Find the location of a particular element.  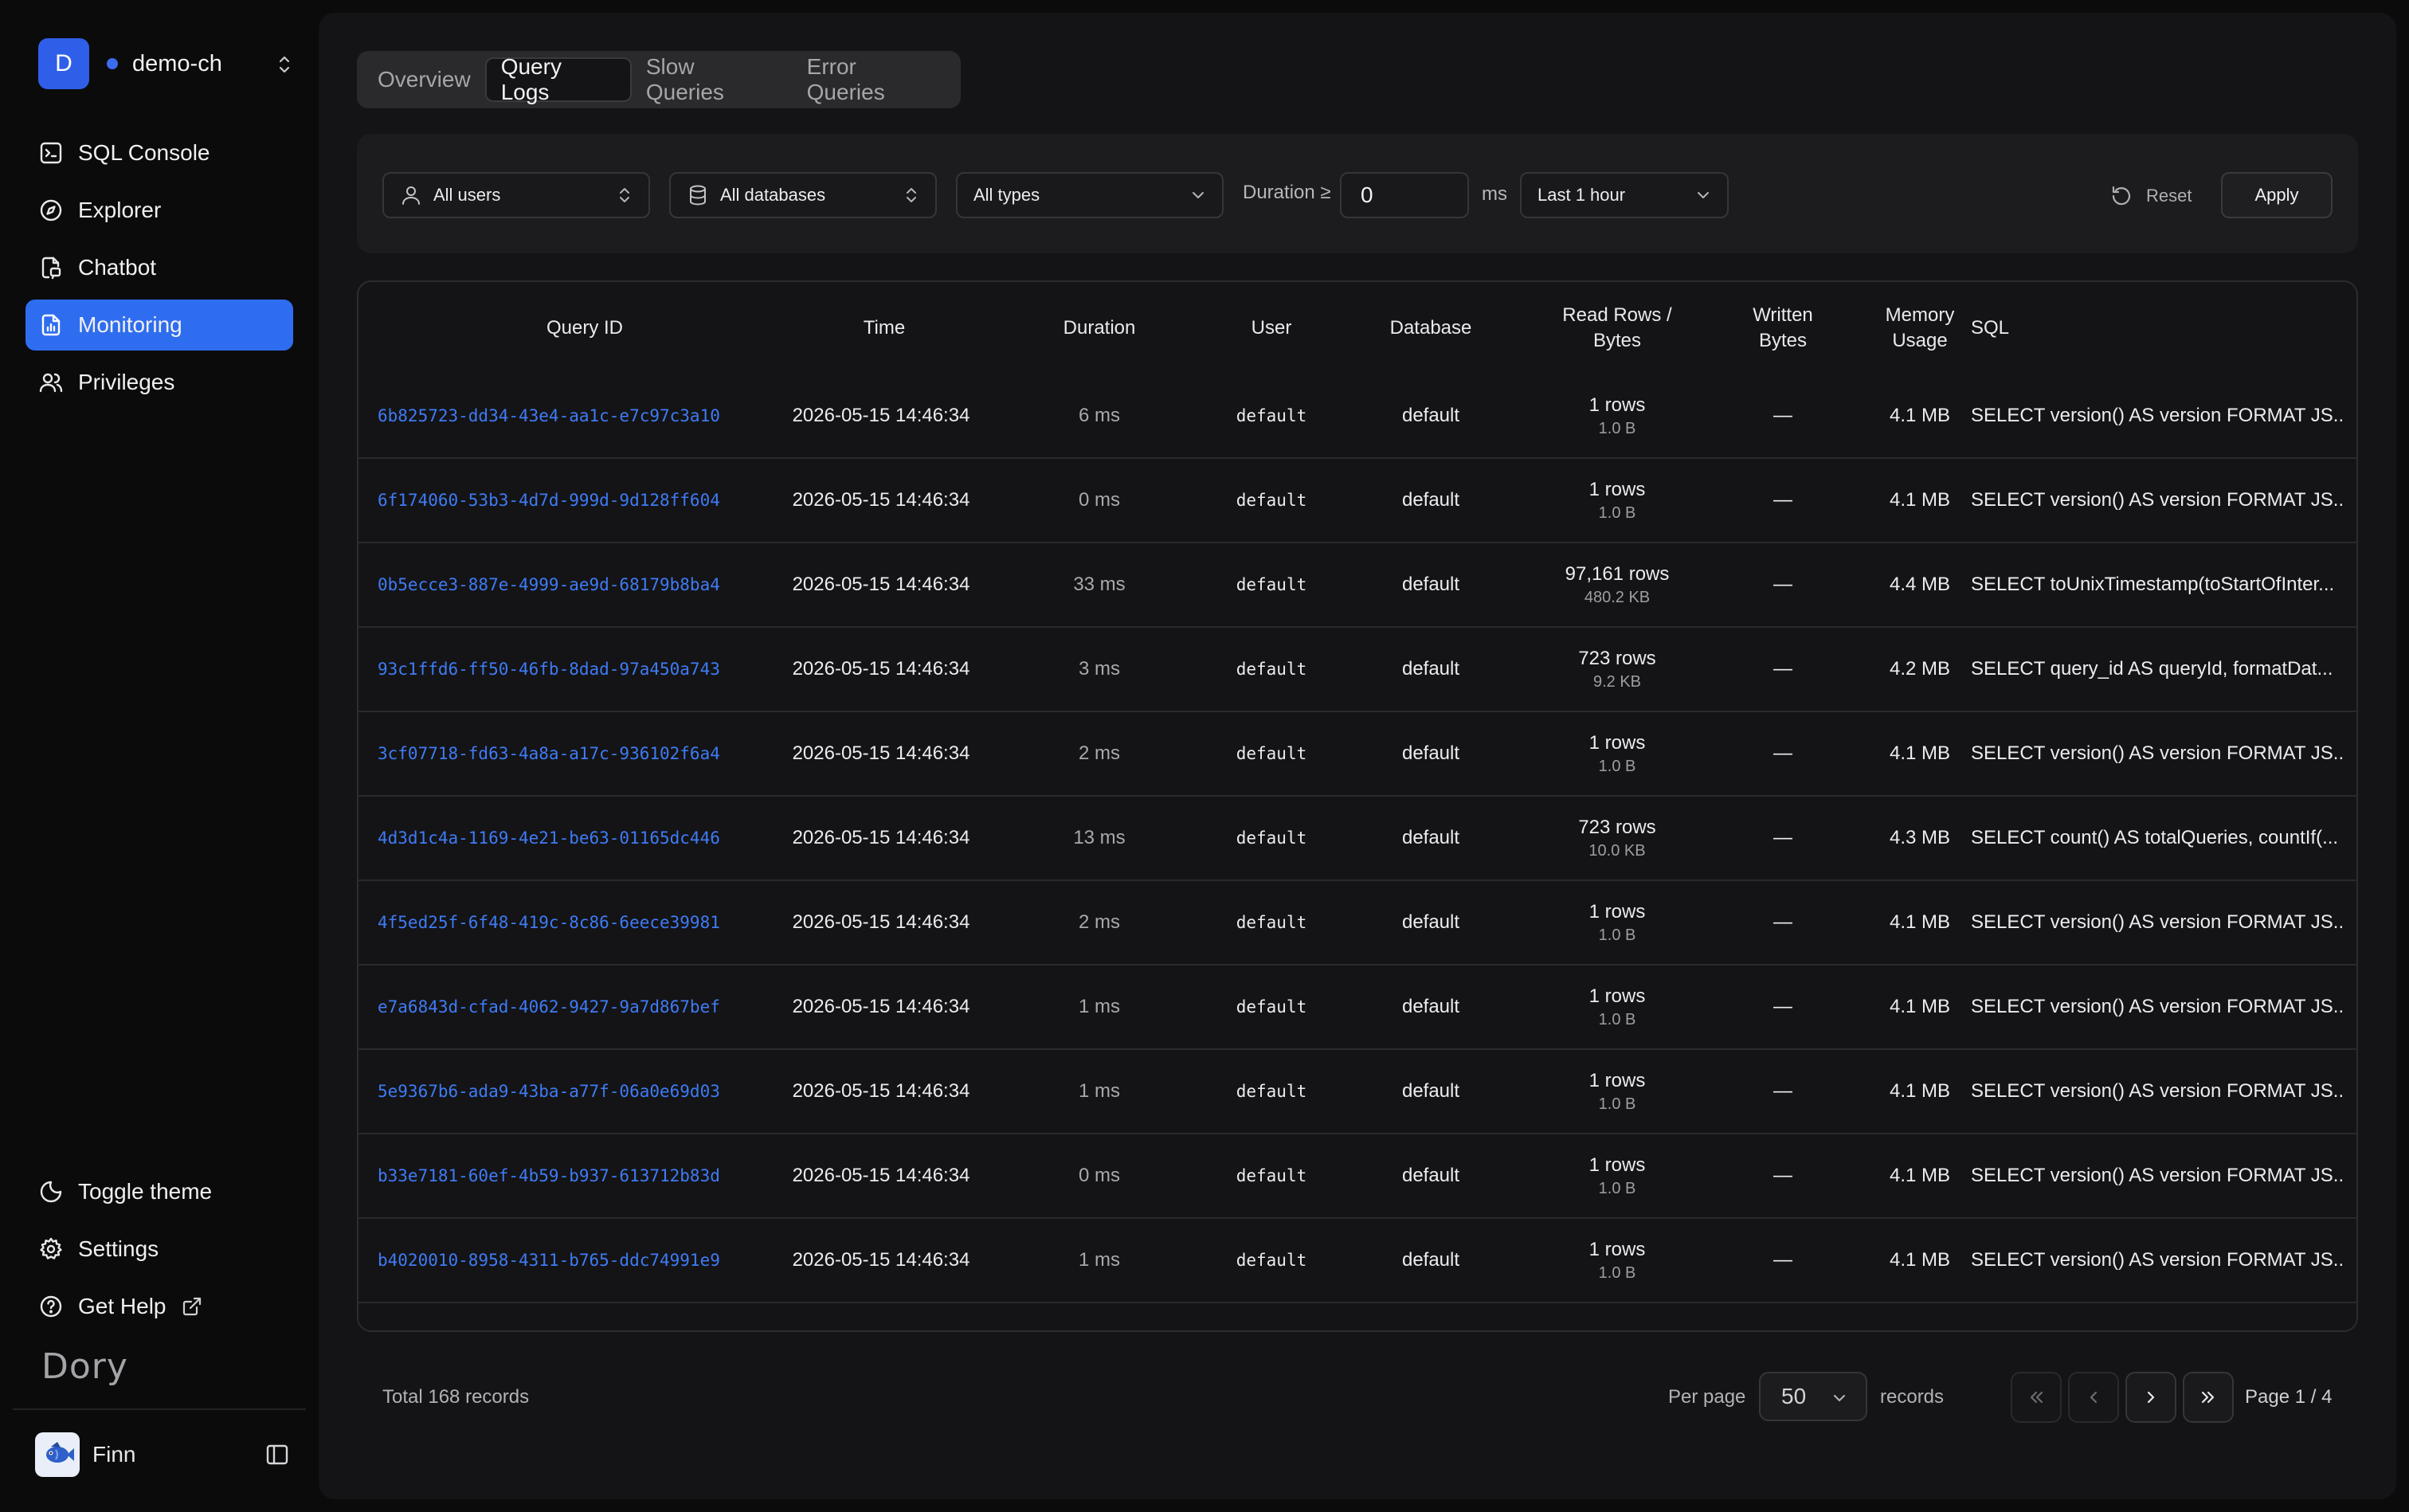

time-range-select: Last 1 hour is located at coordinates (1624, 195).